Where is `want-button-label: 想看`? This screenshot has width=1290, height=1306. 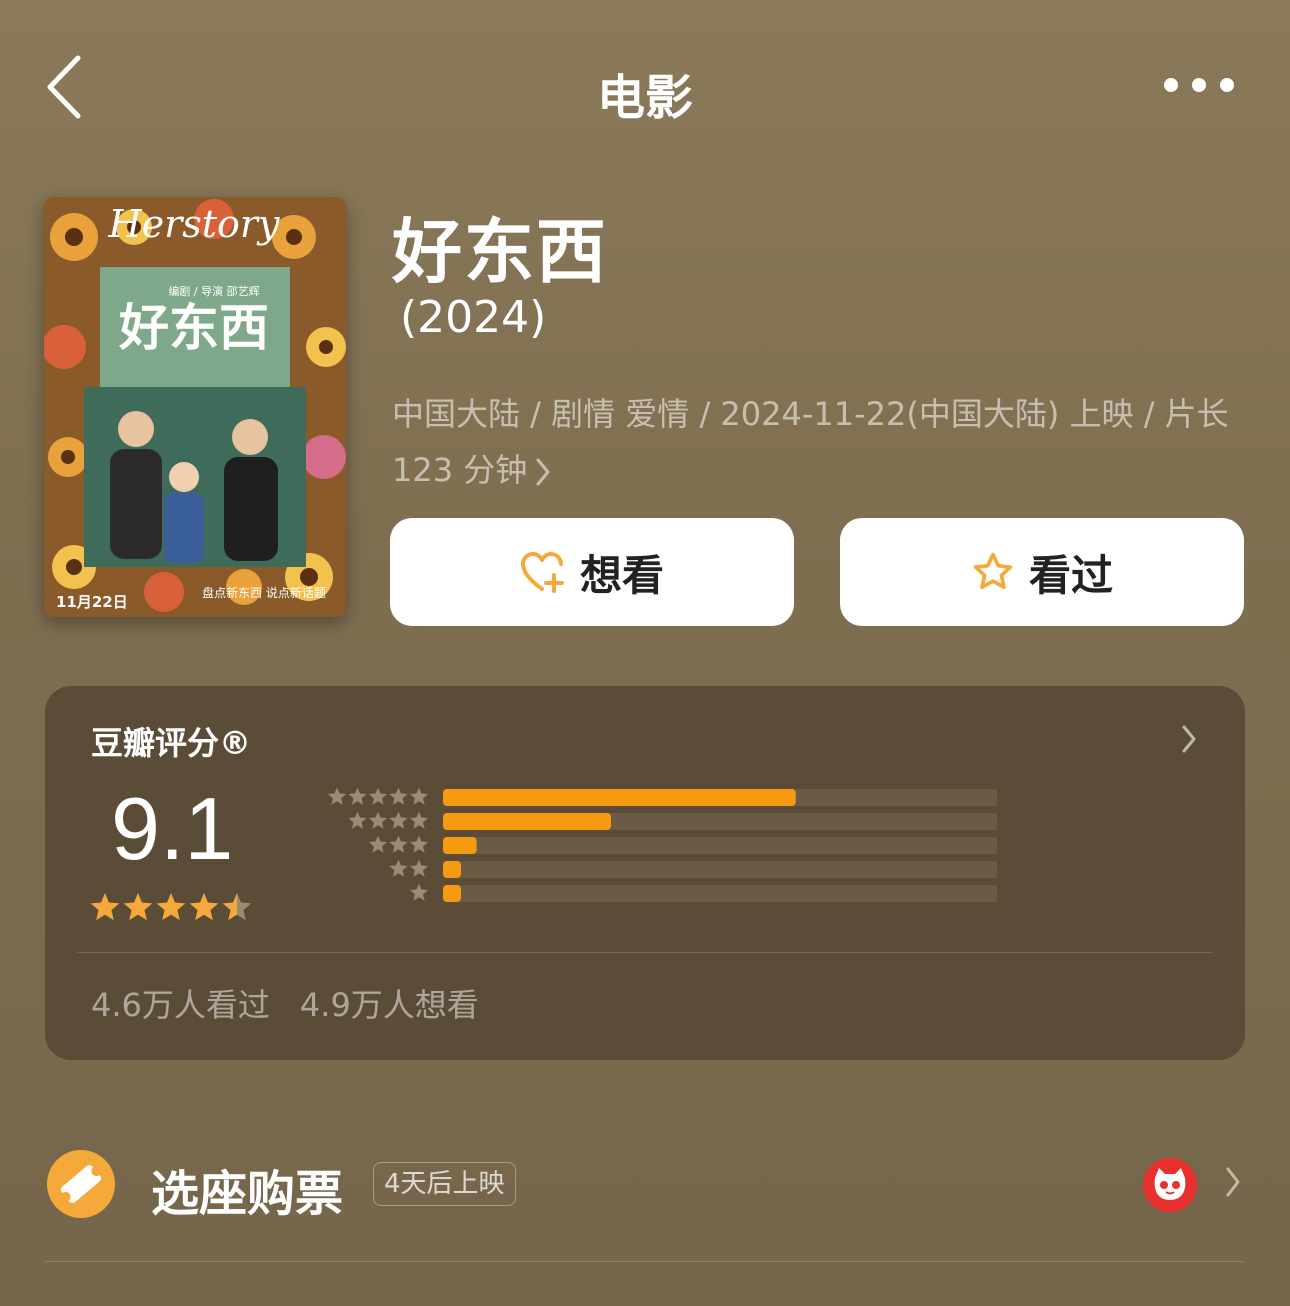
want-button-label: 想看 is located at coordinates (621, 575).